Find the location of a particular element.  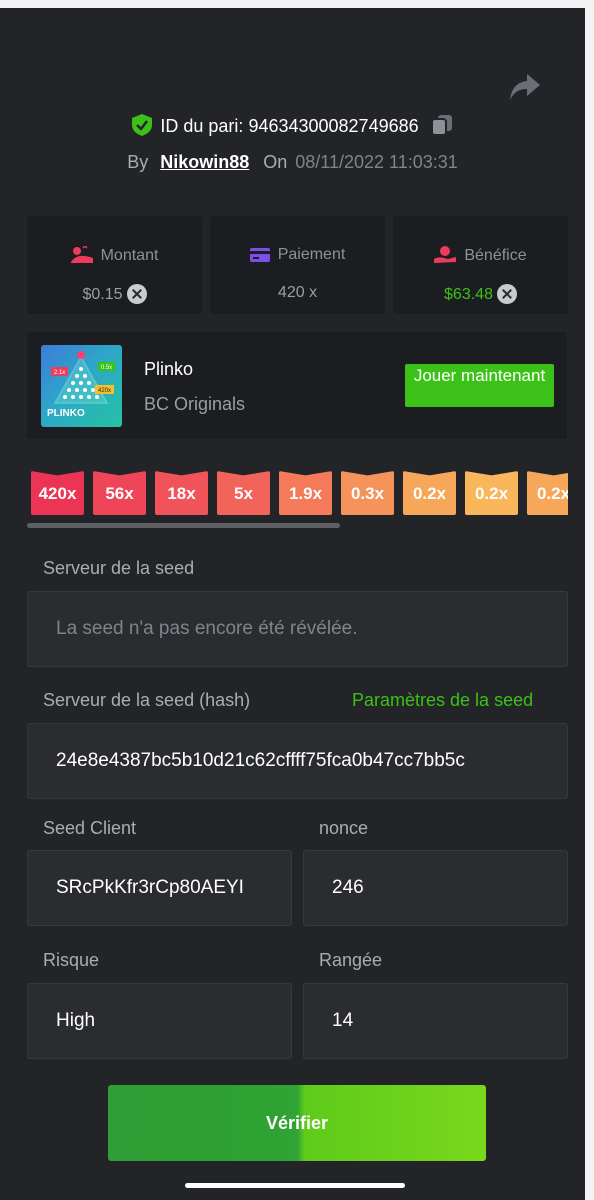

nonce-label: nonce is located at coordinates (344, 828).